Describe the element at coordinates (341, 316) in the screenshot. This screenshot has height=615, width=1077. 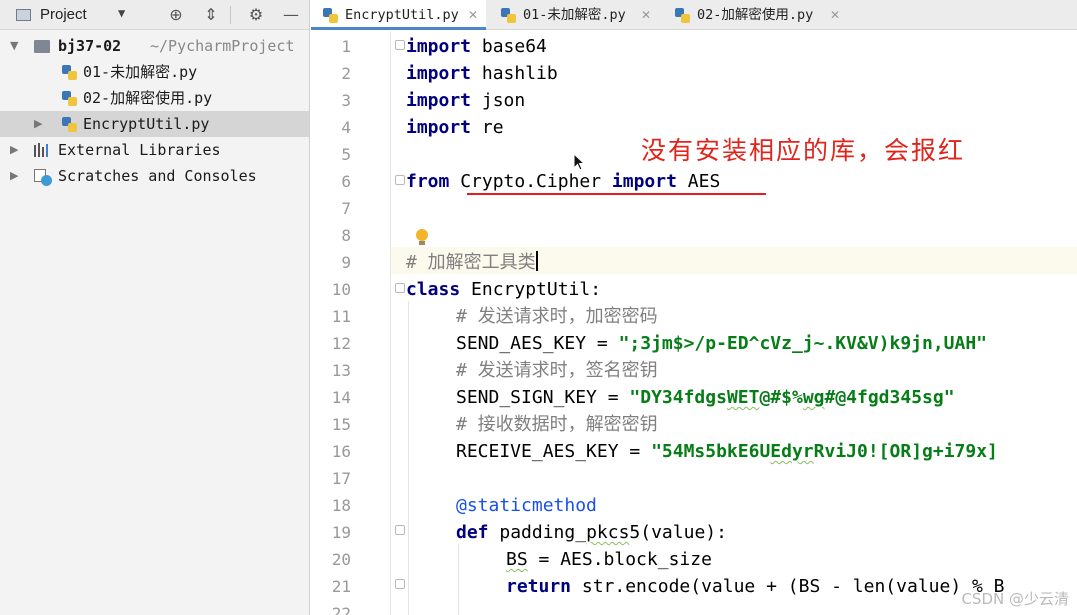
I see `line-number: 11` at that location.